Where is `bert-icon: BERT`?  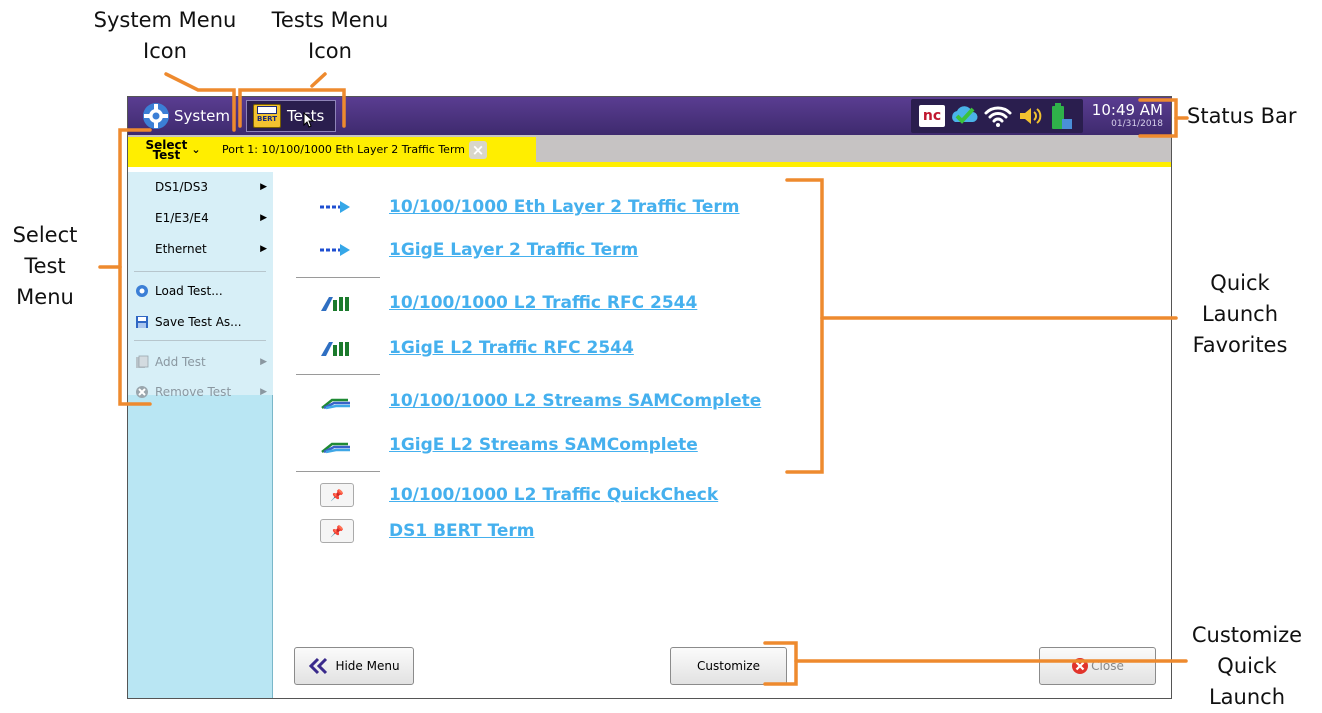
bert-icon: BERT is located at coordinates (267, 116).